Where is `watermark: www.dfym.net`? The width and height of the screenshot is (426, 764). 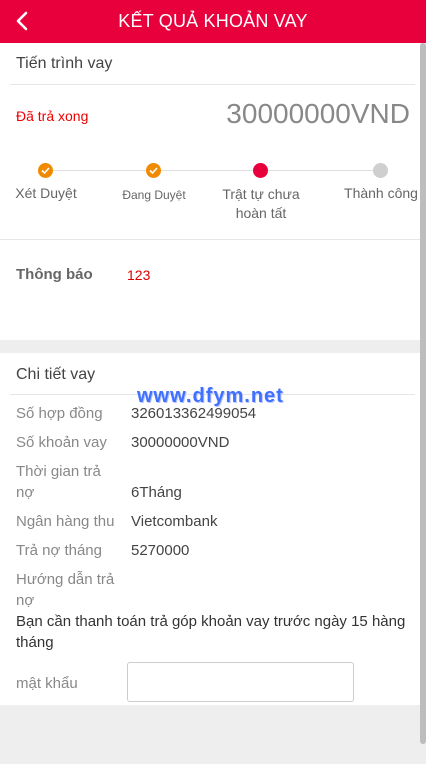 watermark: www.dfym.net is located at coordinates (210, 396).